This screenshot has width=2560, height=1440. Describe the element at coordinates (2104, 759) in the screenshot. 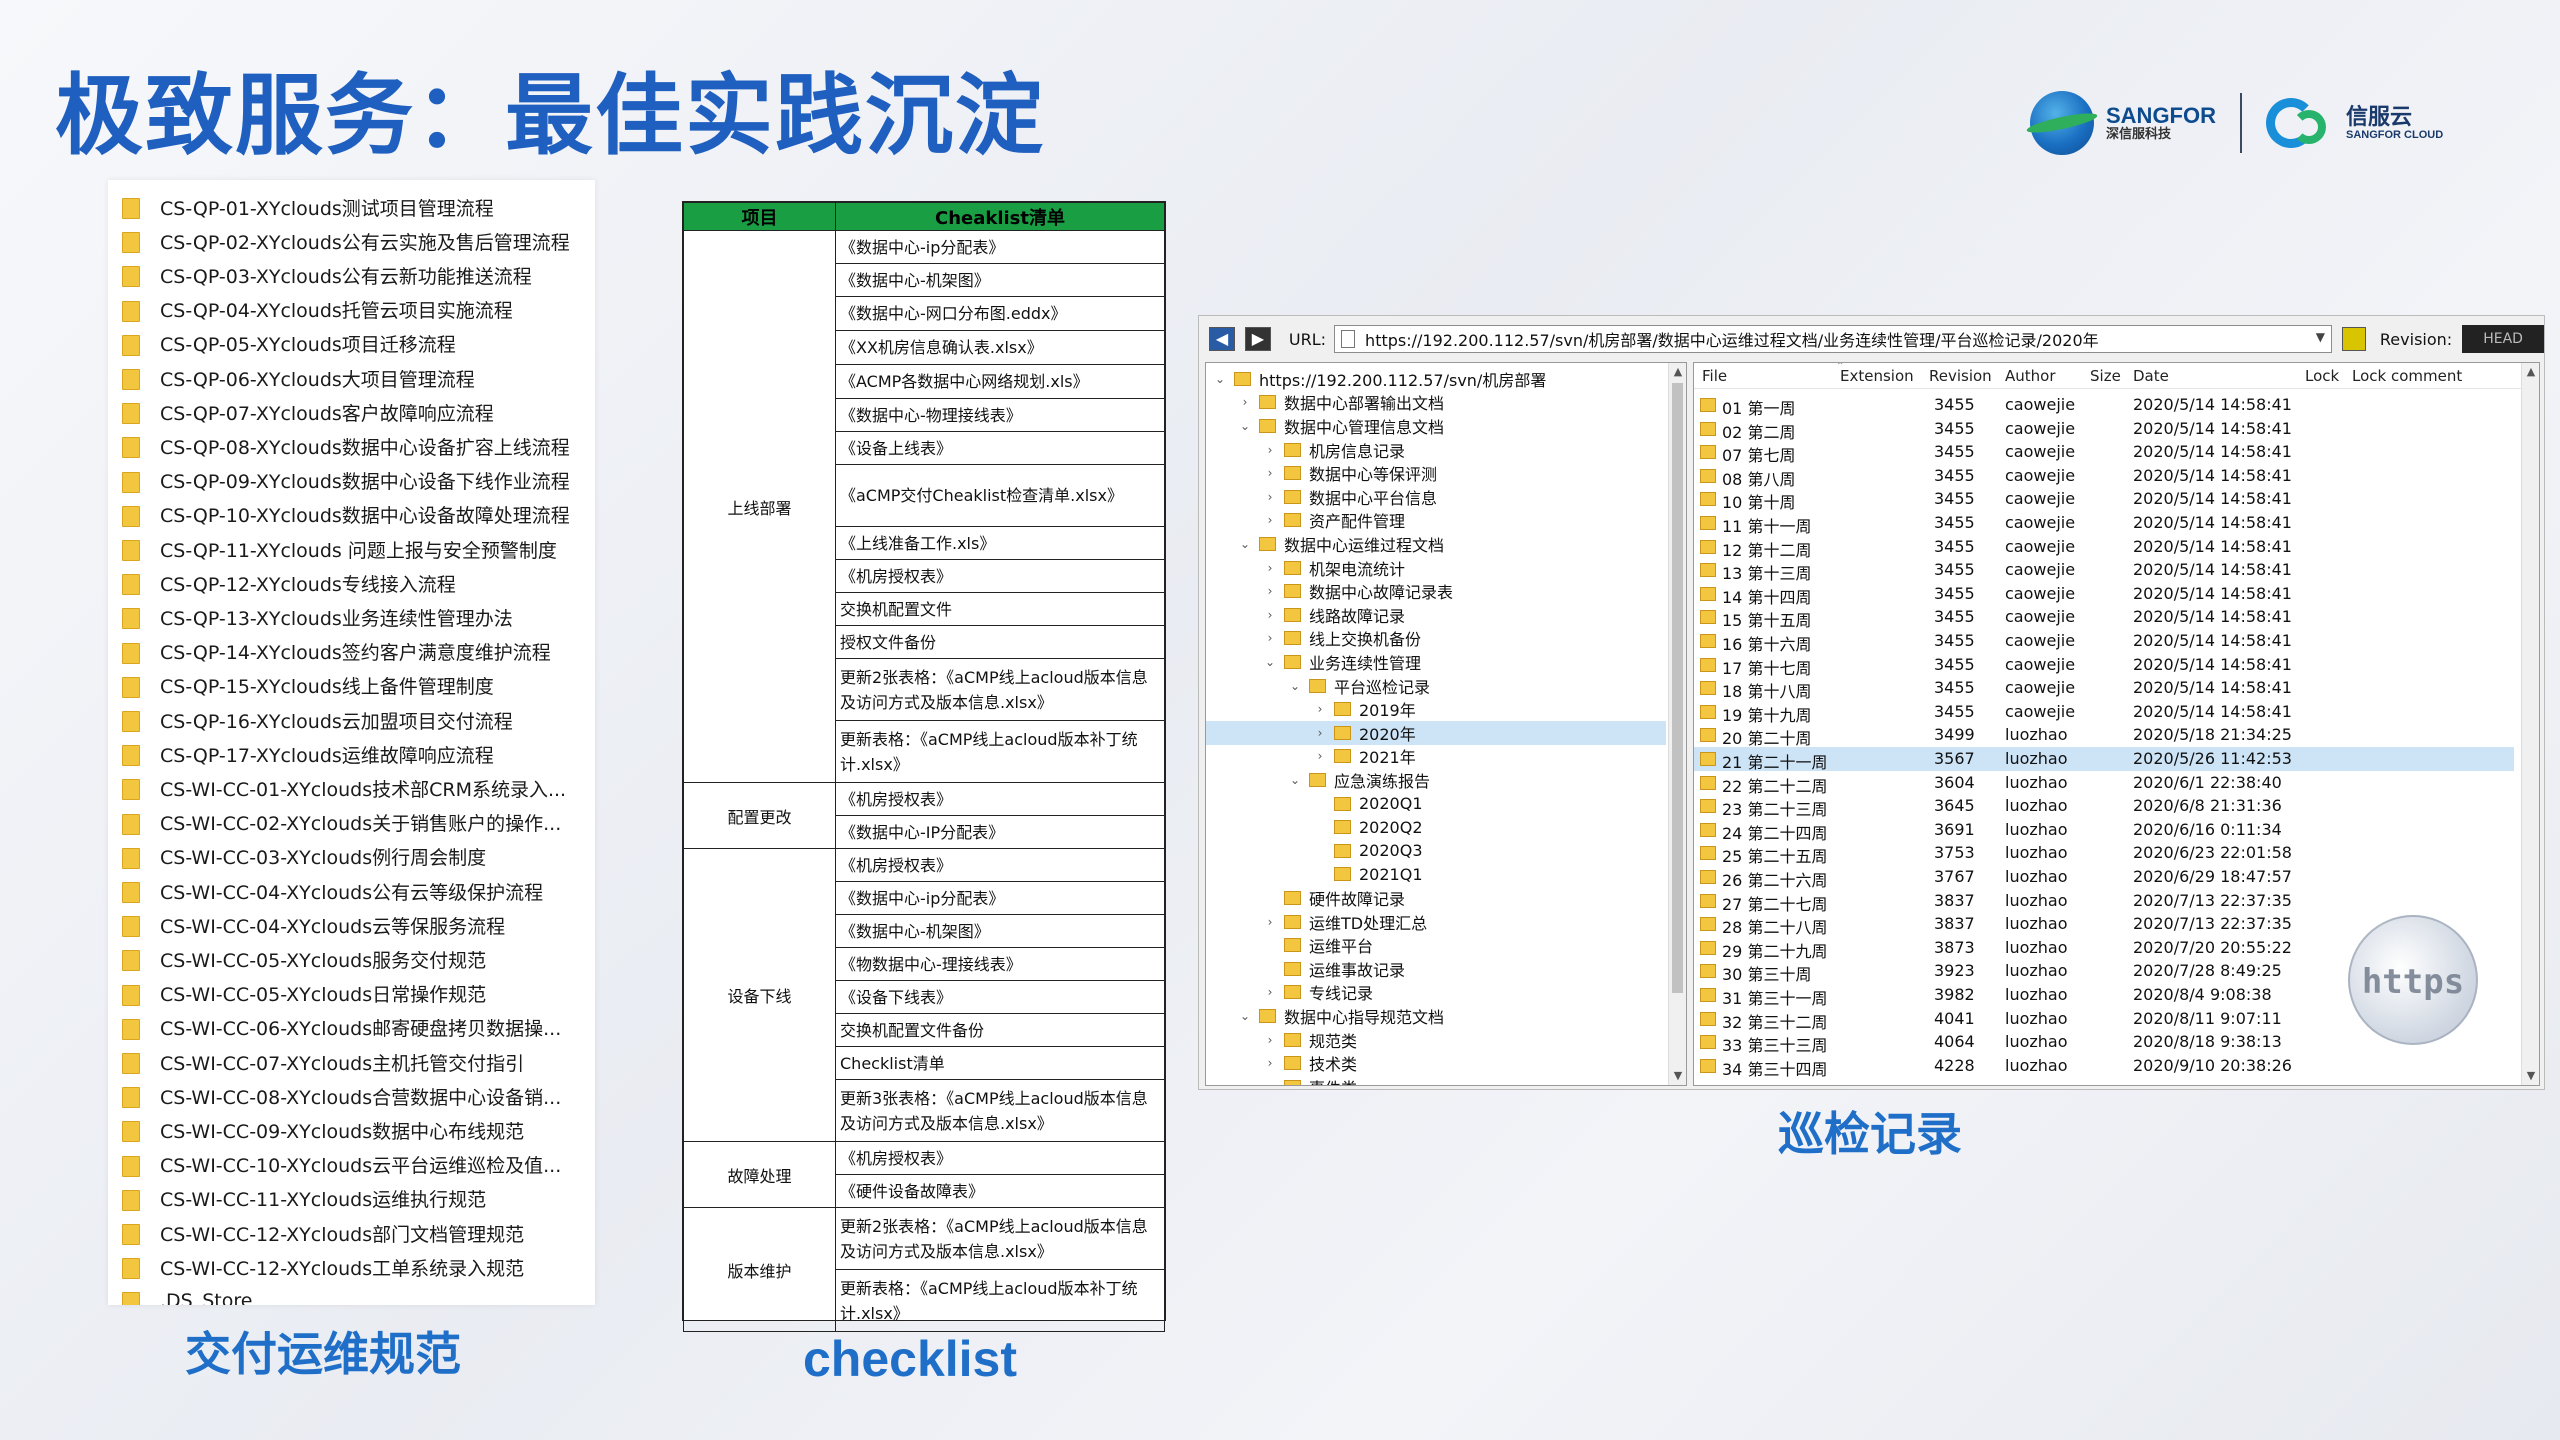

I see `list-item: 21 第二十一周 3567 luozhao 2020/5/26 11:42:53` at that location.